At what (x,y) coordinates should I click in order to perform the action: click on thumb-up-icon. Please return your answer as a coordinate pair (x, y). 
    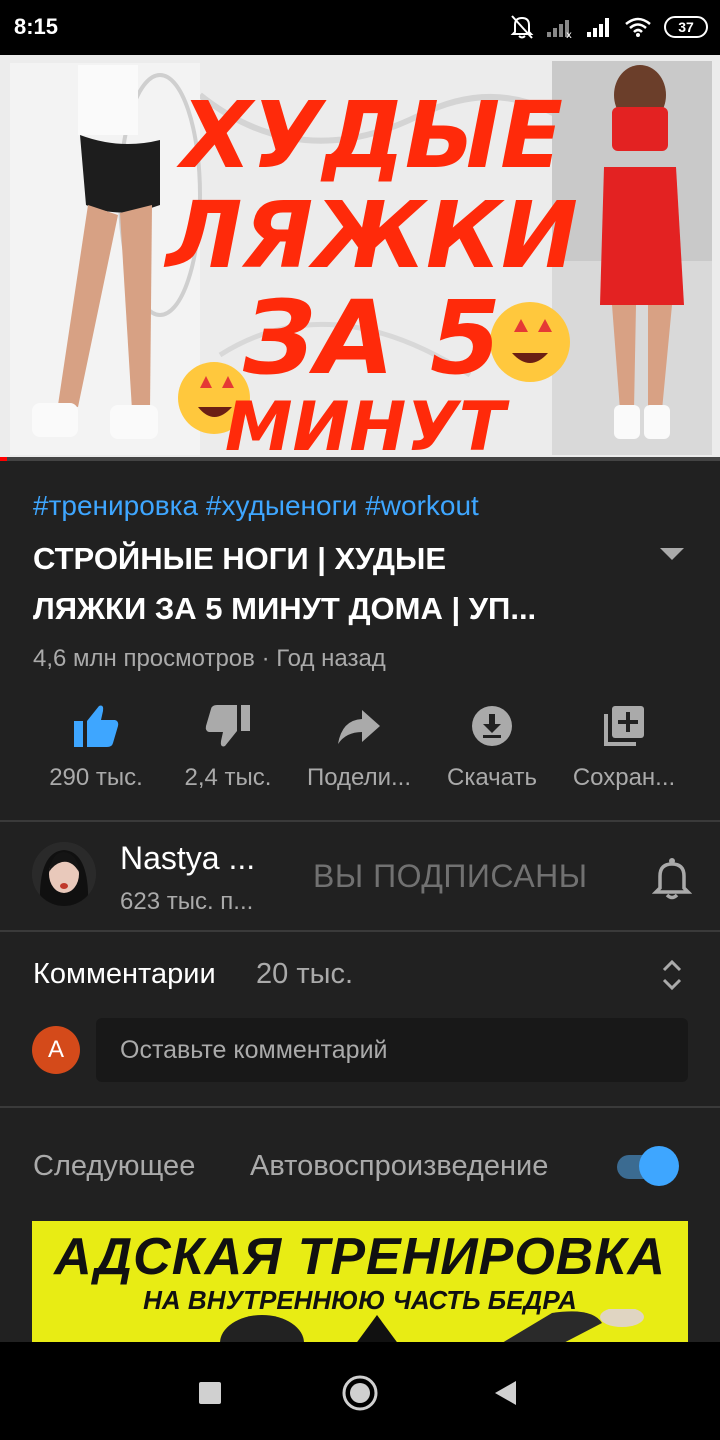
    Looking at the image, I should click on (96, 726).